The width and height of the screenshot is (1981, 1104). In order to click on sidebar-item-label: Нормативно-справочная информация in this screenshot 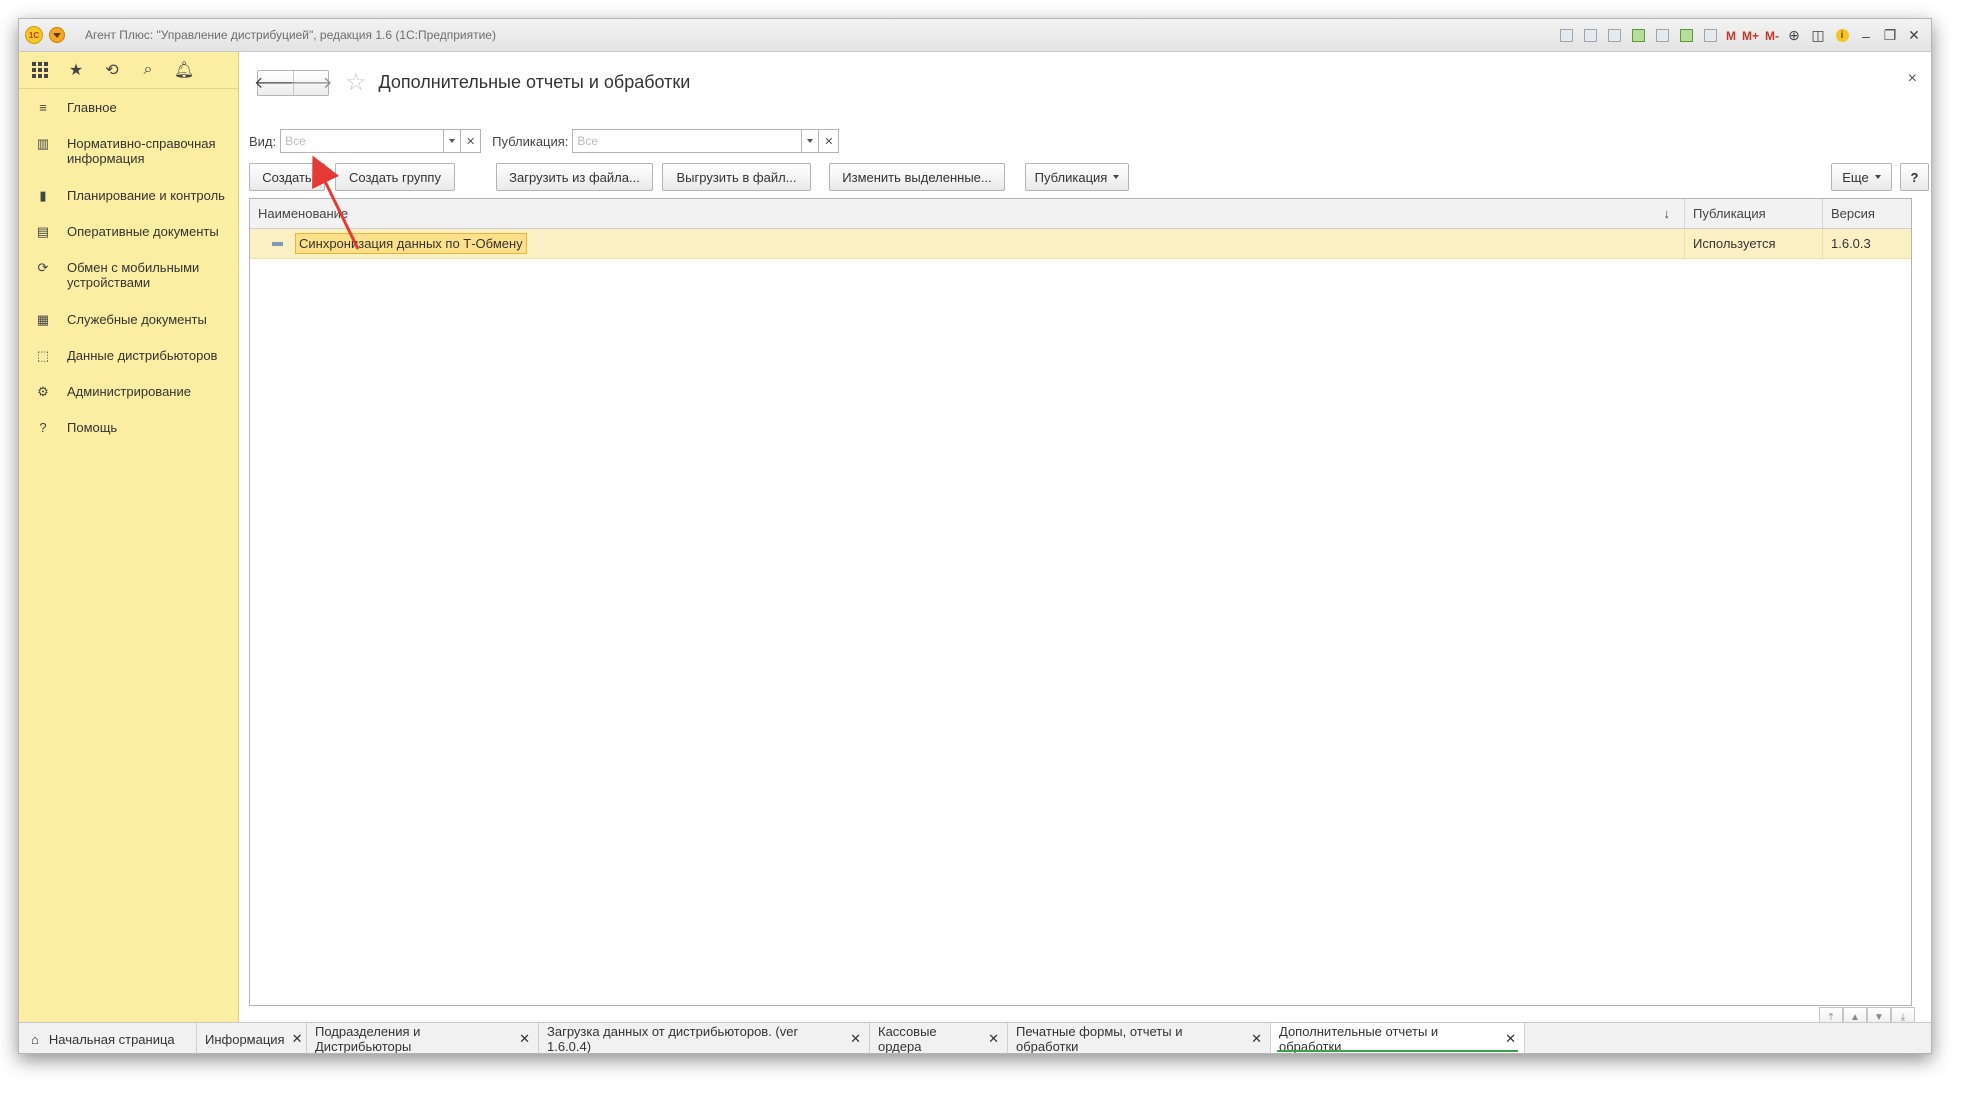, I will do `click(141, 151)`.